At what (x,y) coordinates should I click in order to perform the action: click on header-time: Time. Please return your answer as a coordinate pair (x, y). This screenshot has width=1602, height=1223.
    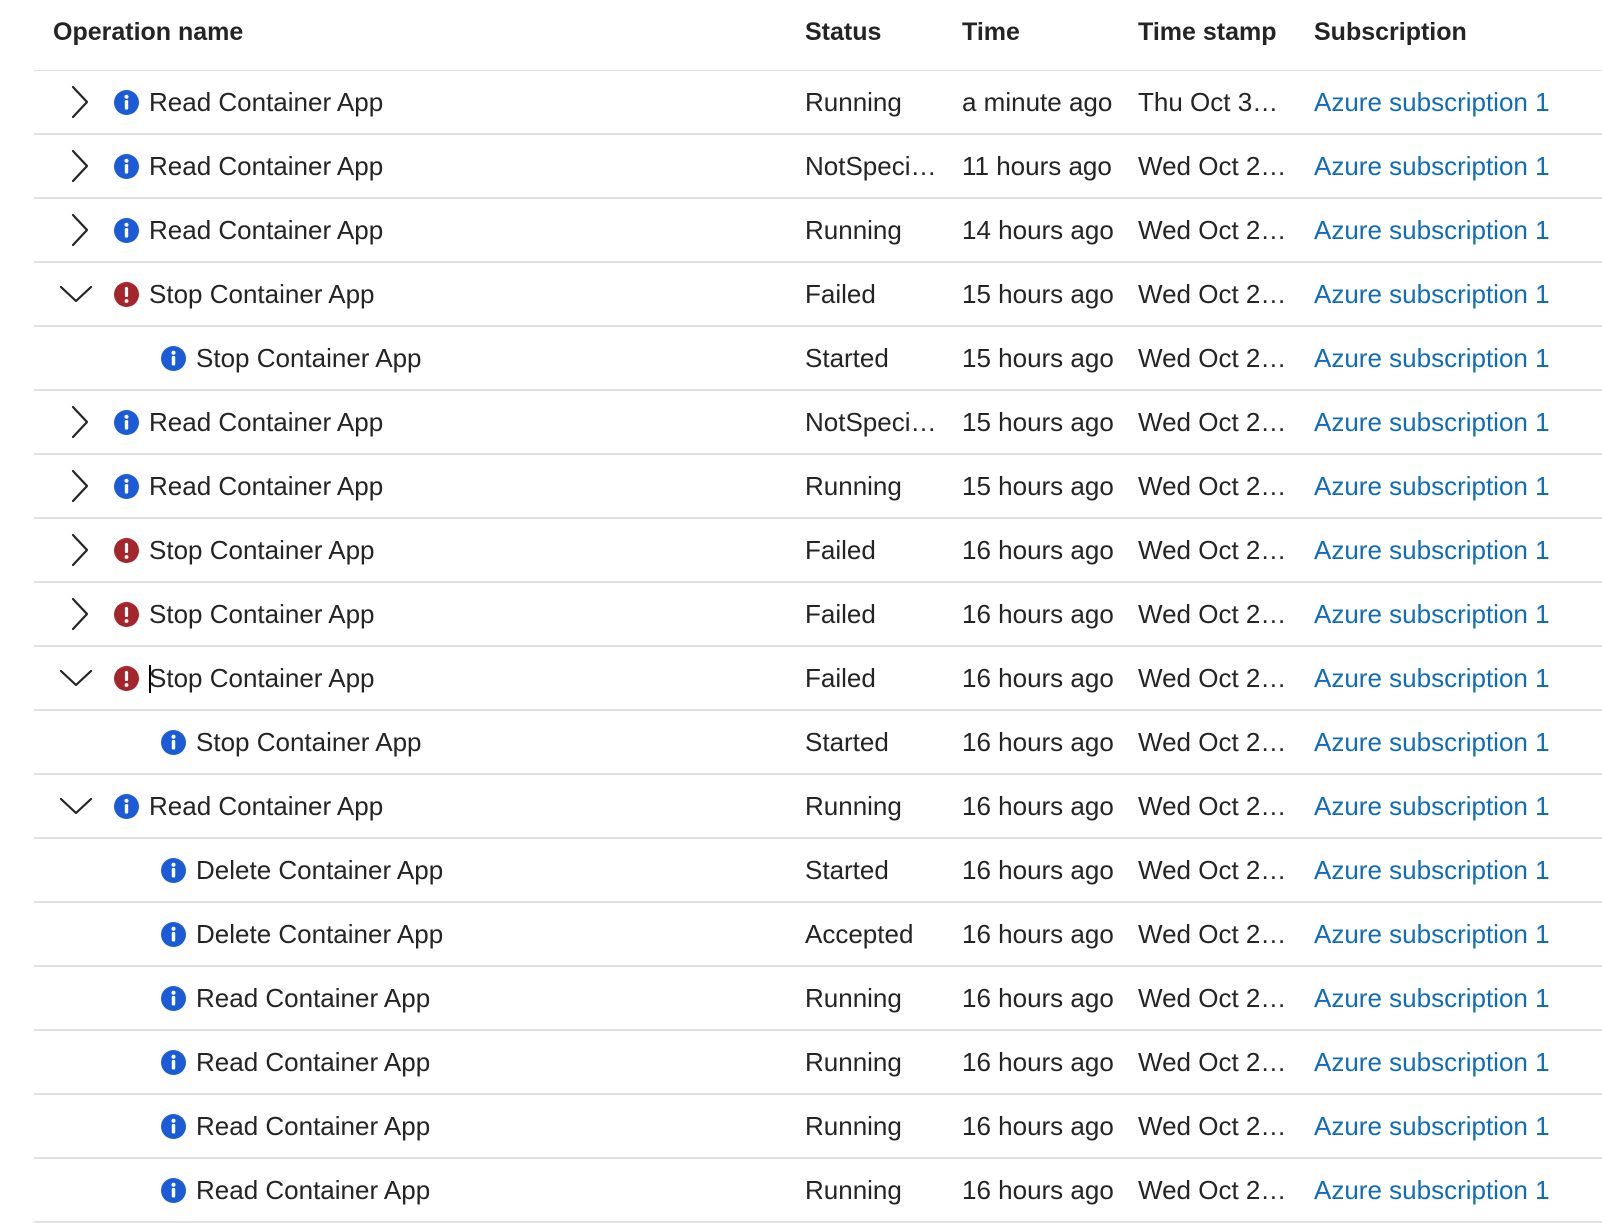
    Looking at the image, I should click on (991, 32).